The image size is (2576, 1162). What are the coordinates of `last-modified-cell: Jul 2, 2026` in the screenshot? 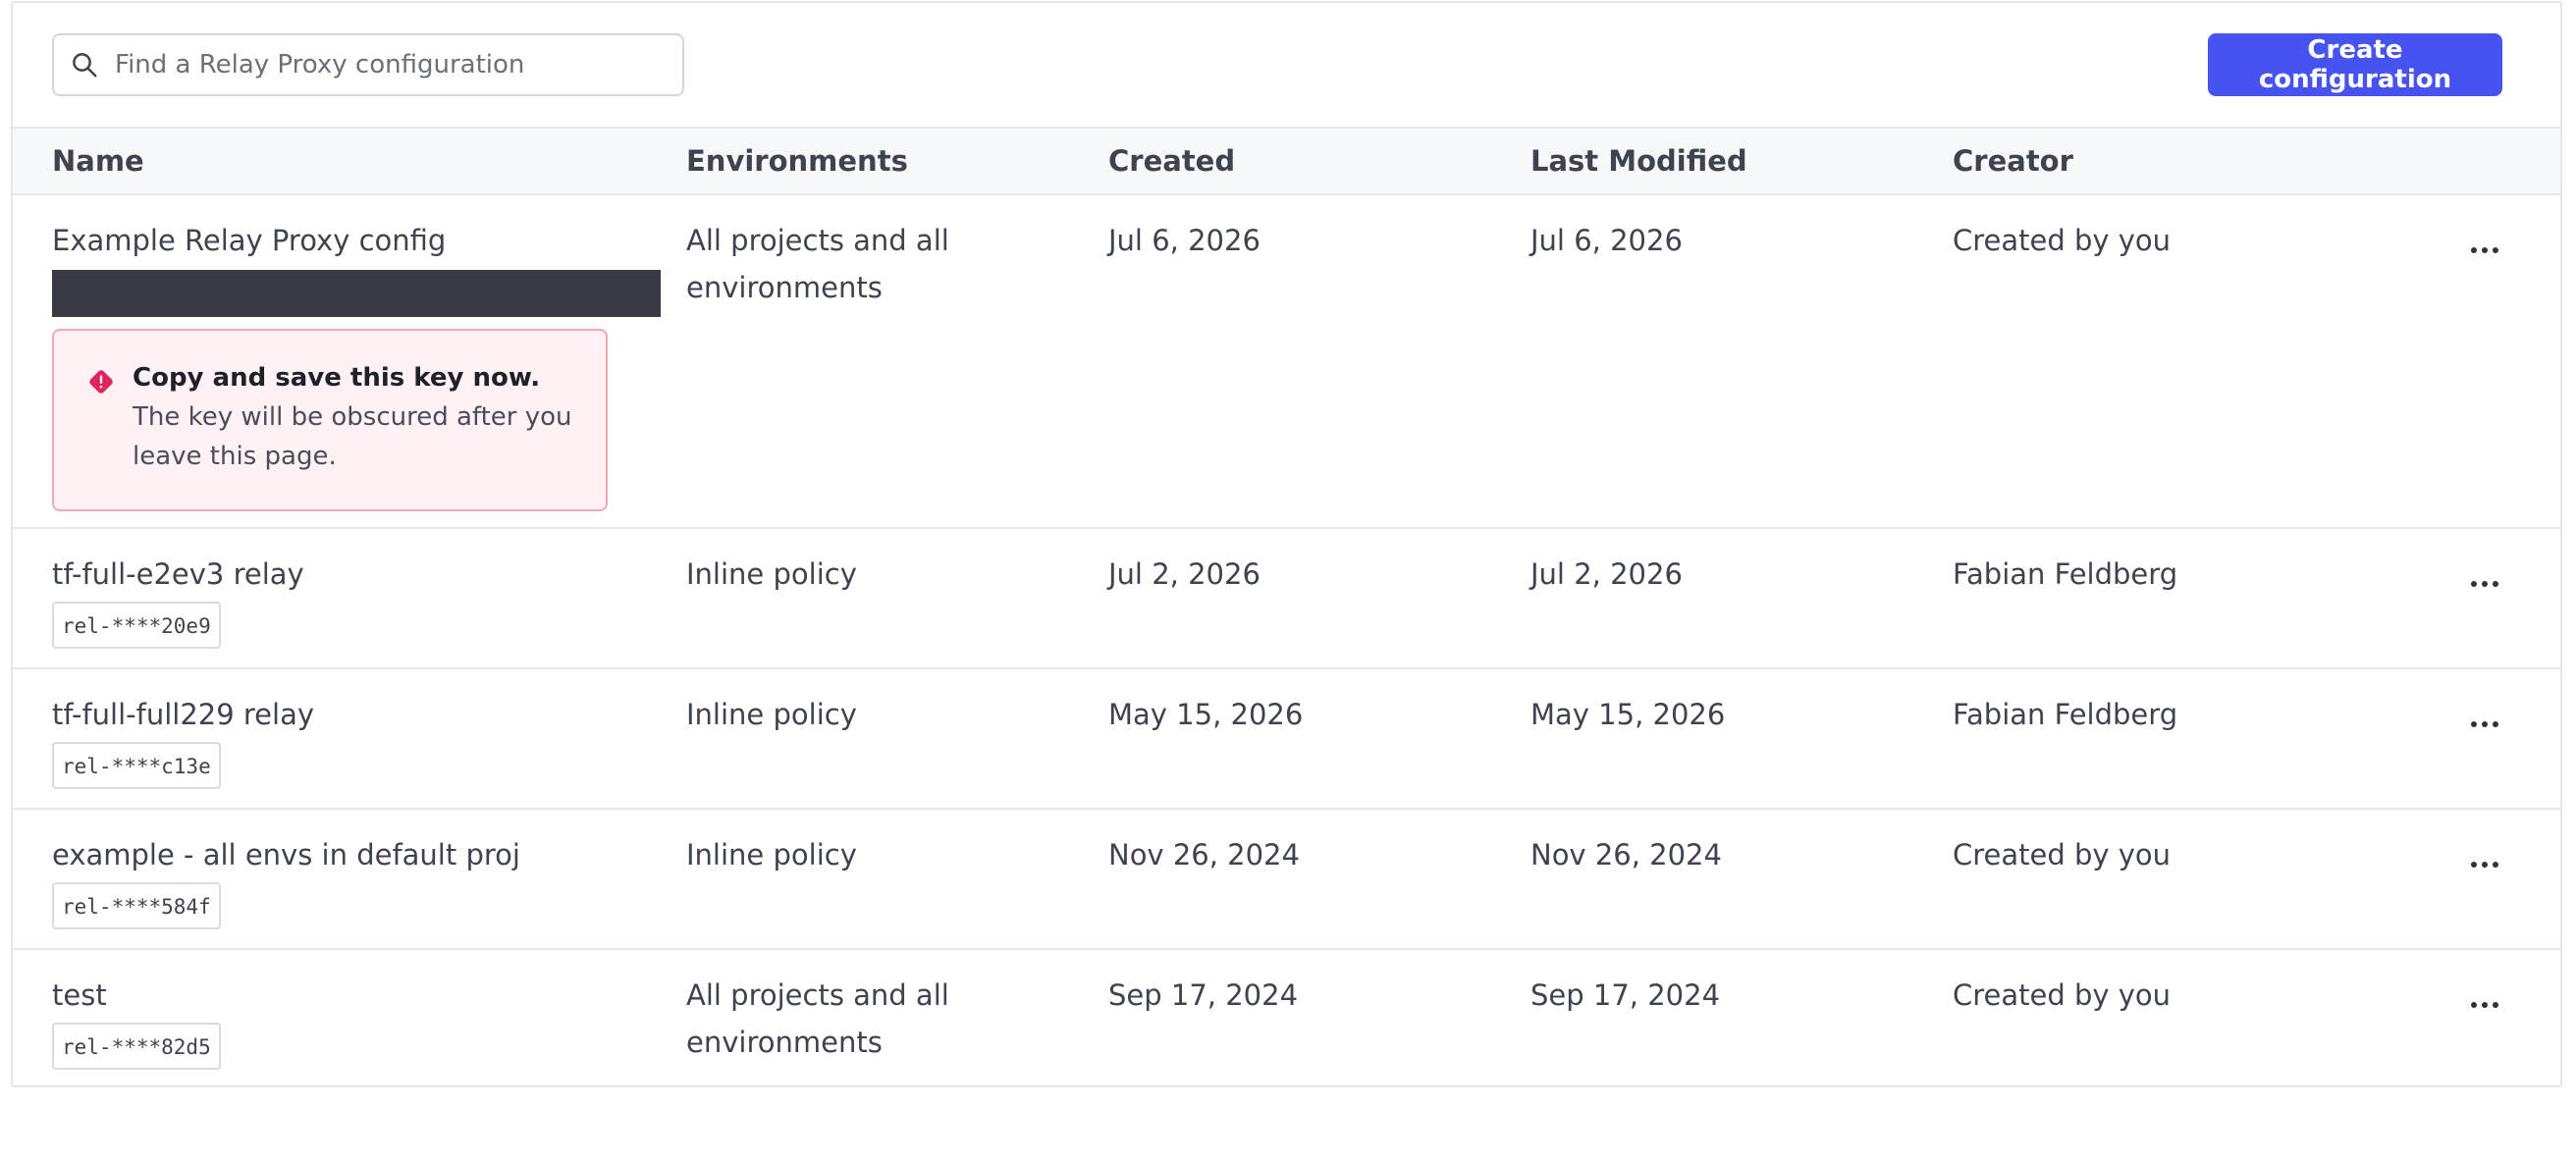 It's located at (1606, 574).